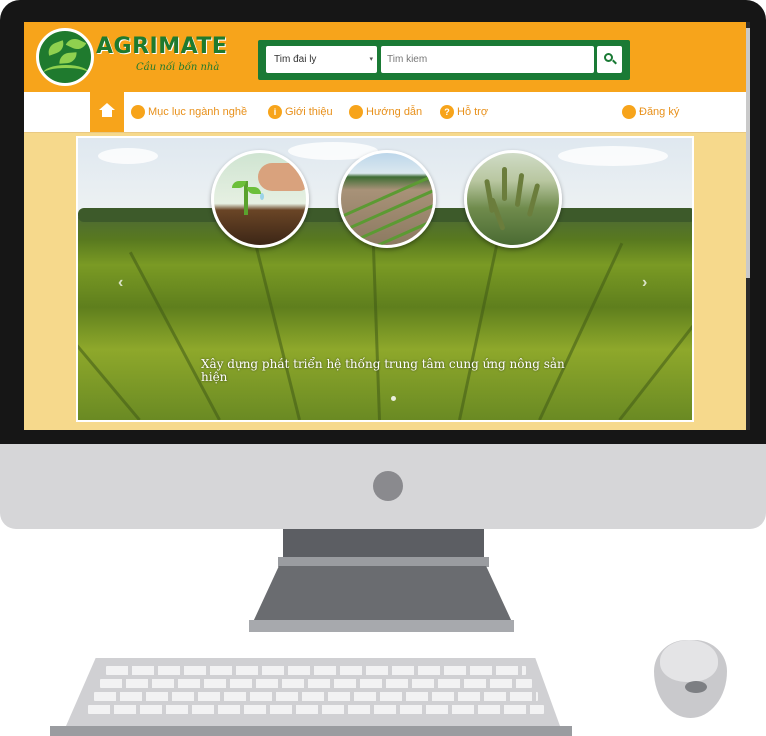 The width and height of the screenshot is (766, 736). I want to click on guide-icon, so click(356, 112).